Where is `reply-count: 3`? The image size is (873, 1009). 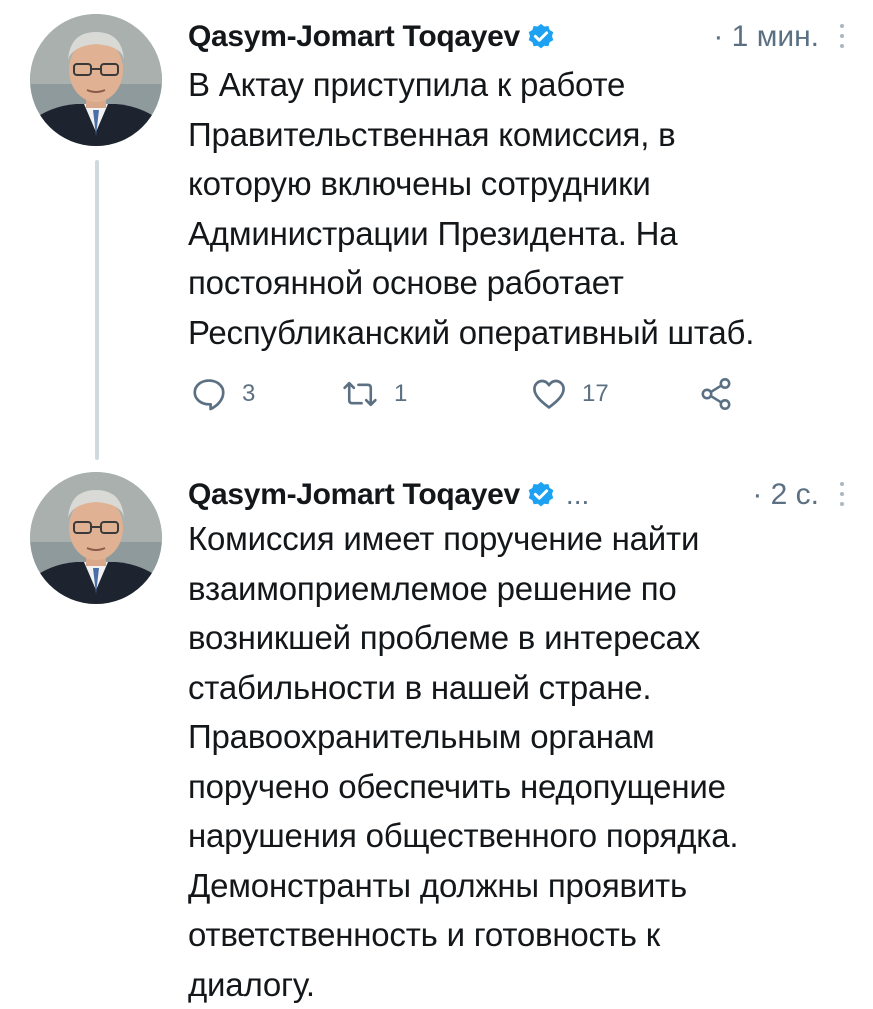 reply-count: 3 is located at coordinates (248, 394).